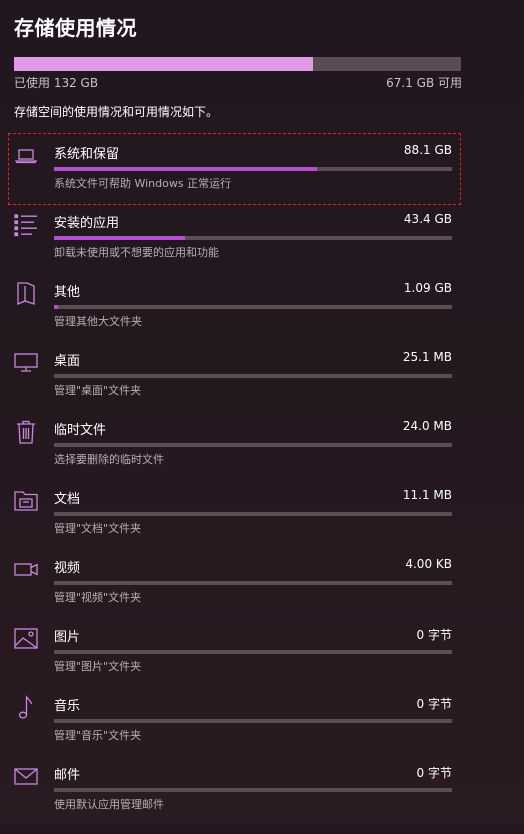 The height and width of the screenshot is (834, 524). I want to click on total-storage-used-fill, so click(164, 64).